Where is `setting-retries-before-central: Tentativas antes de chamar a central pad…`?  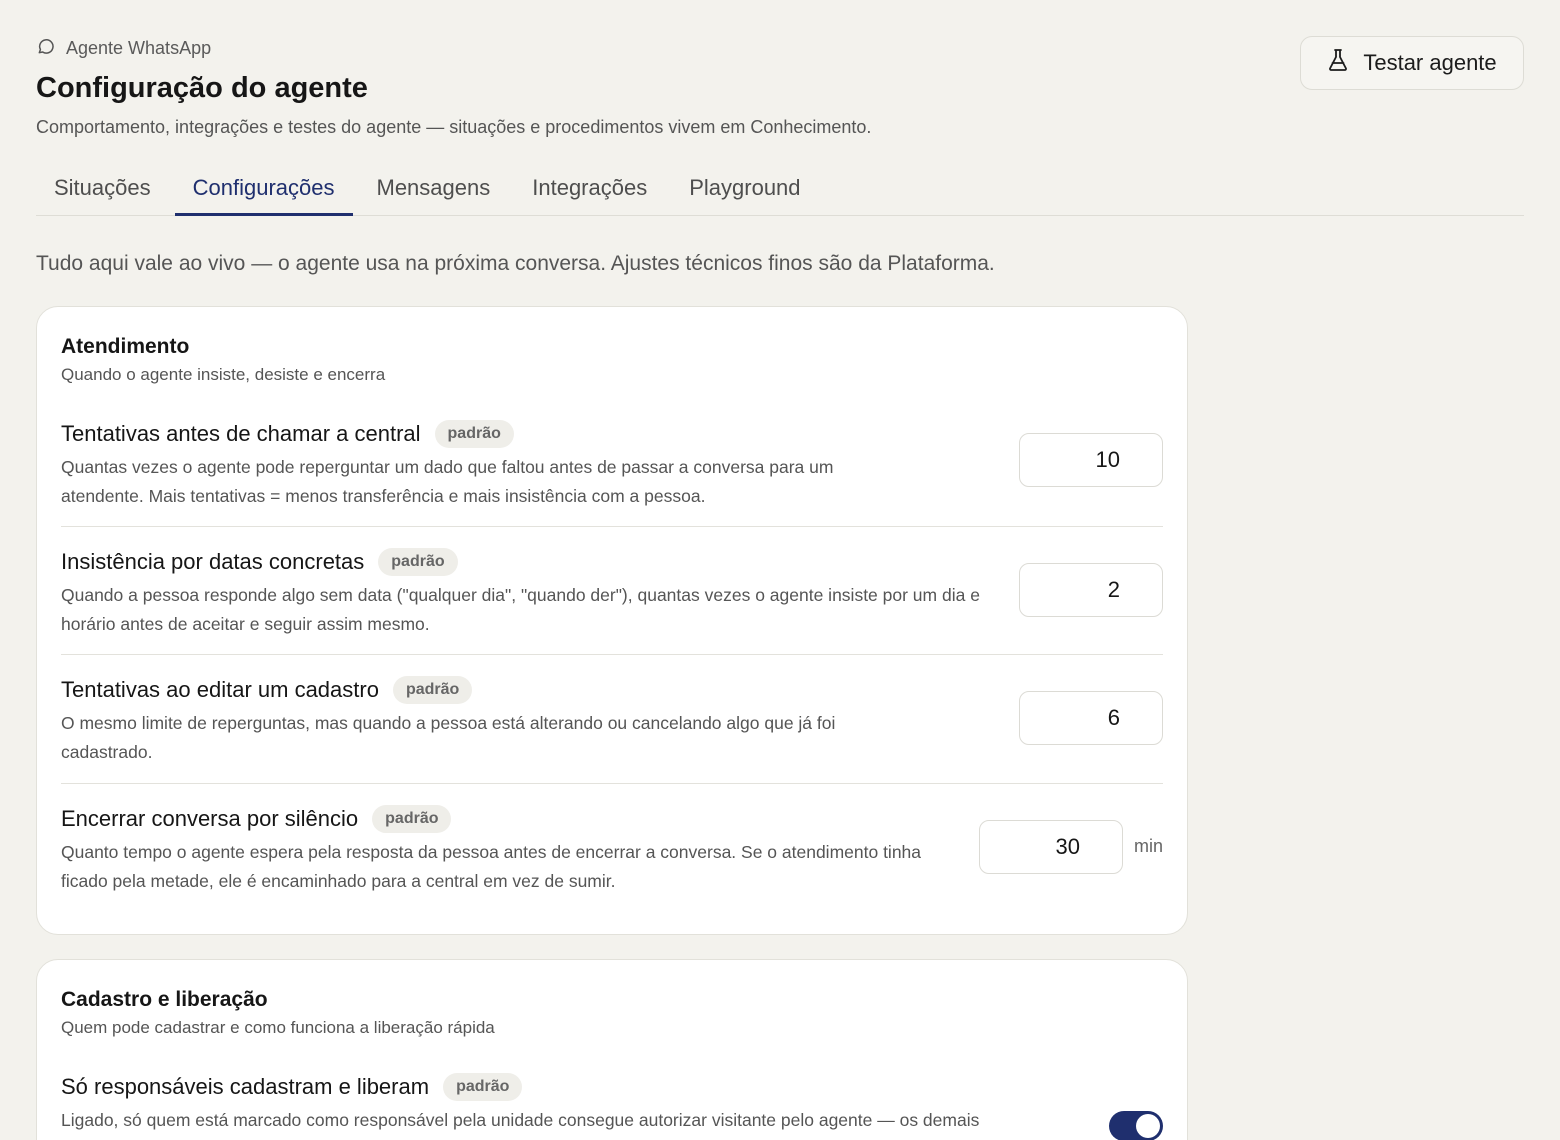 setting-retries-before-central: Tentativas antes de chamar a central pad… is located at coordinates (612, 473).